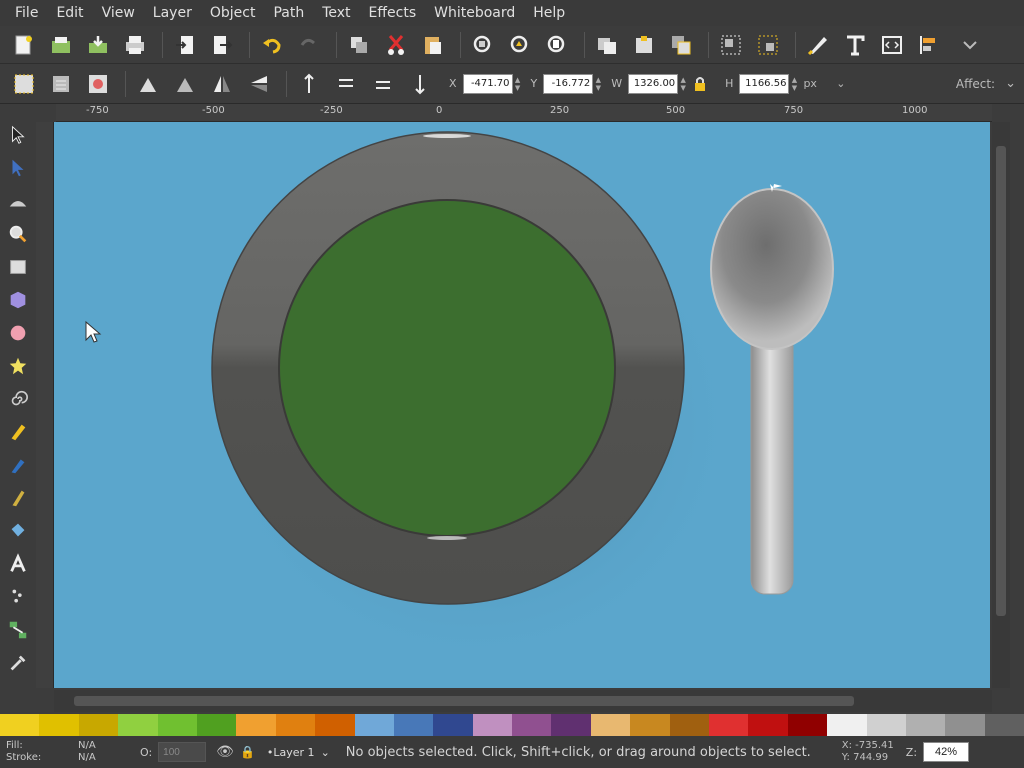  Describe the element at coordinates (549, 13) in the screenshot. I see `menu-help: Help` at that location.